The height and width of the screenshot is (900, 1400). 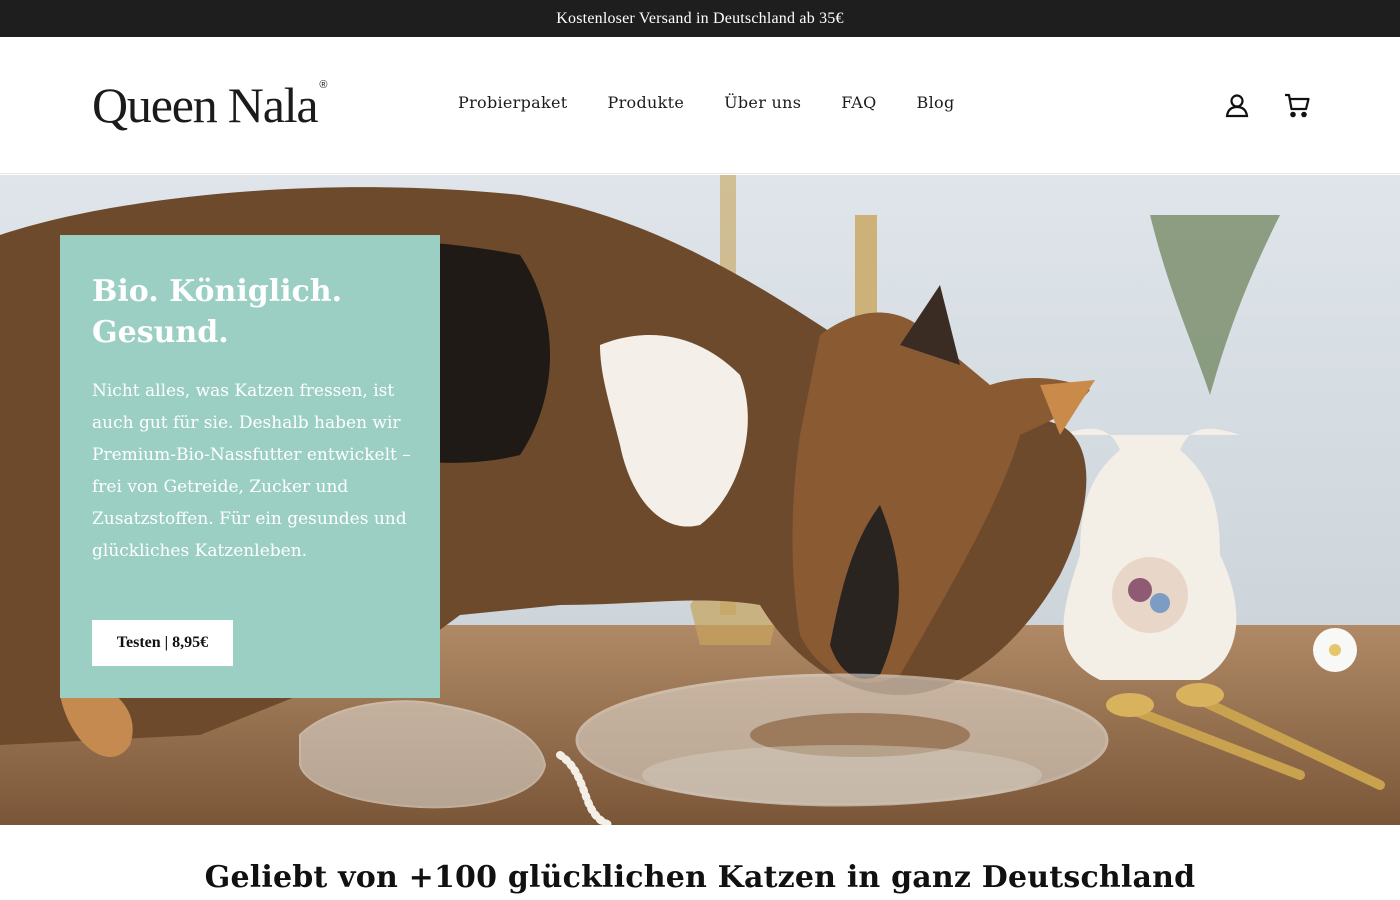 What do you see at coordinates (323, 85) in the screenshot?
I see `registered-mark: ®` at bounding box center [323, 85].